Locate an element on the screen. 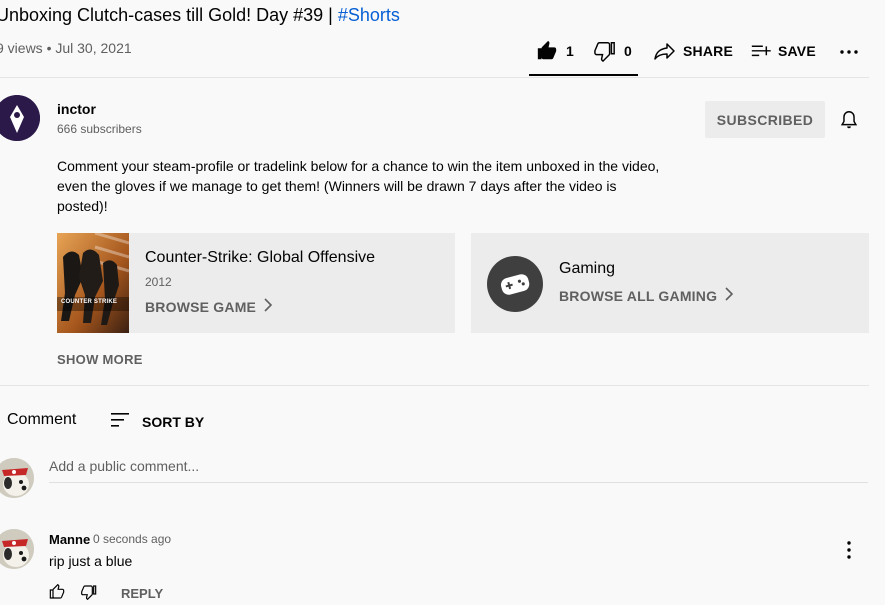  sort-icon is located at coordinates (121, 421).